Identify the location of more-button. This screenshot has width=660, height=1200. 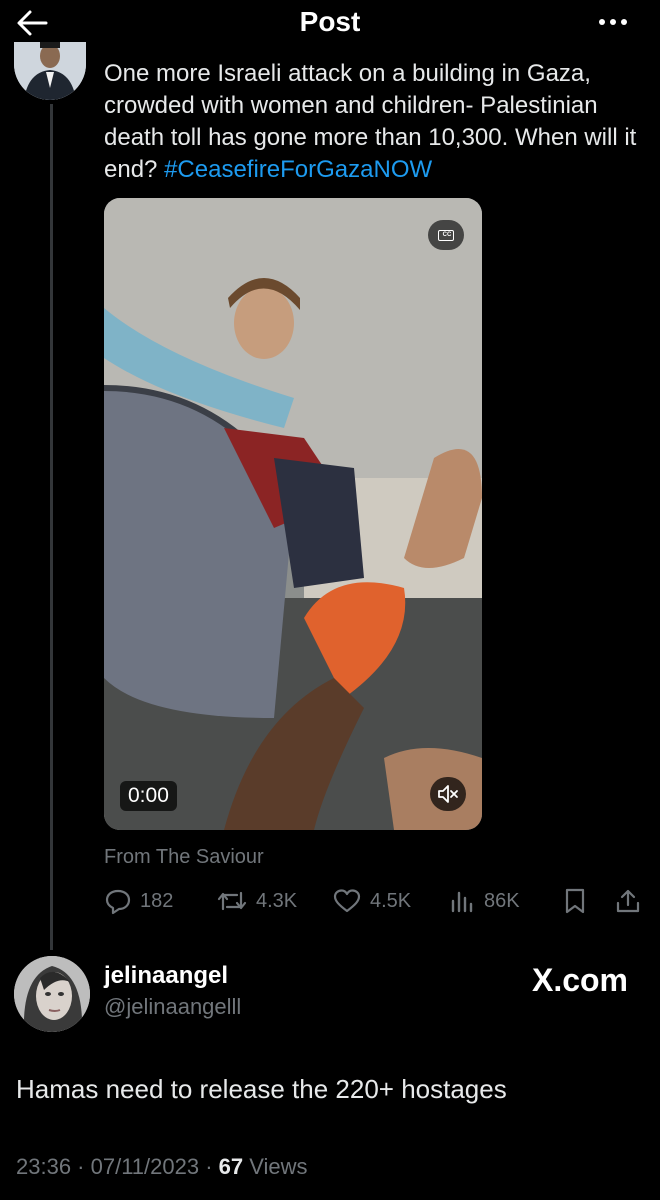
(614, 20).